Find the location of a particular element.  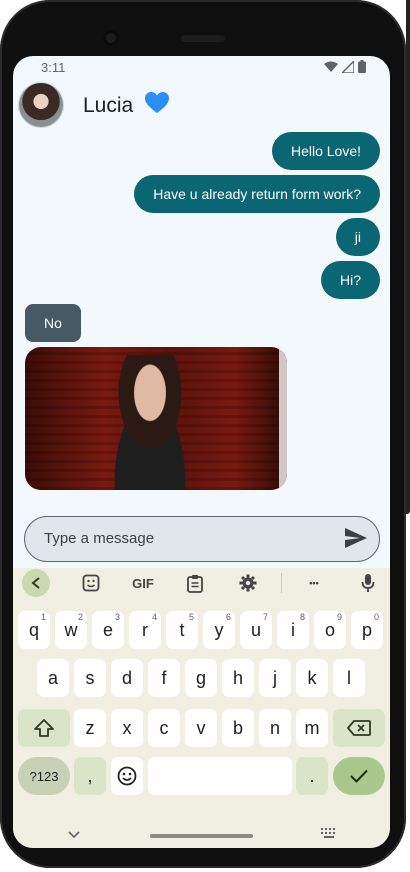

contact-avatar is located at coordinates (41, 105).